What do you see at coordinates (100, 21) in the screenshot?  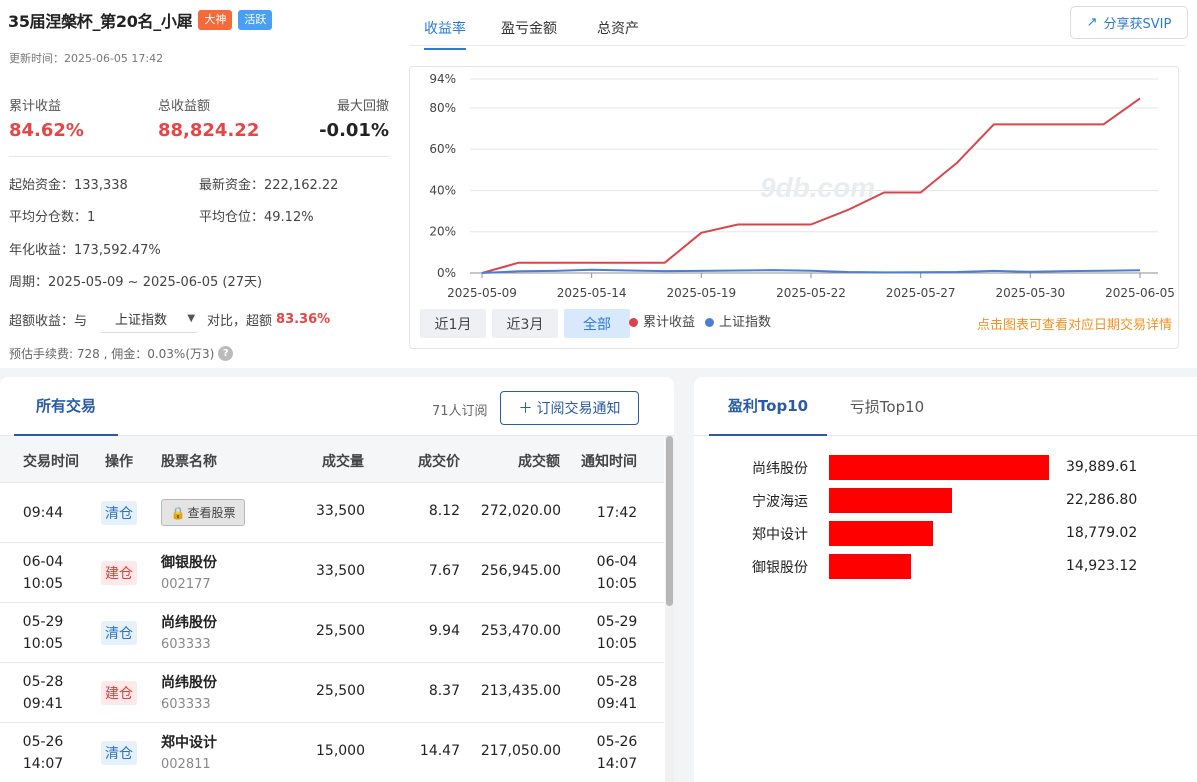 I see `page-title: 35届涅槃杯_第20名_小犀` at bounding box center [100, 21].